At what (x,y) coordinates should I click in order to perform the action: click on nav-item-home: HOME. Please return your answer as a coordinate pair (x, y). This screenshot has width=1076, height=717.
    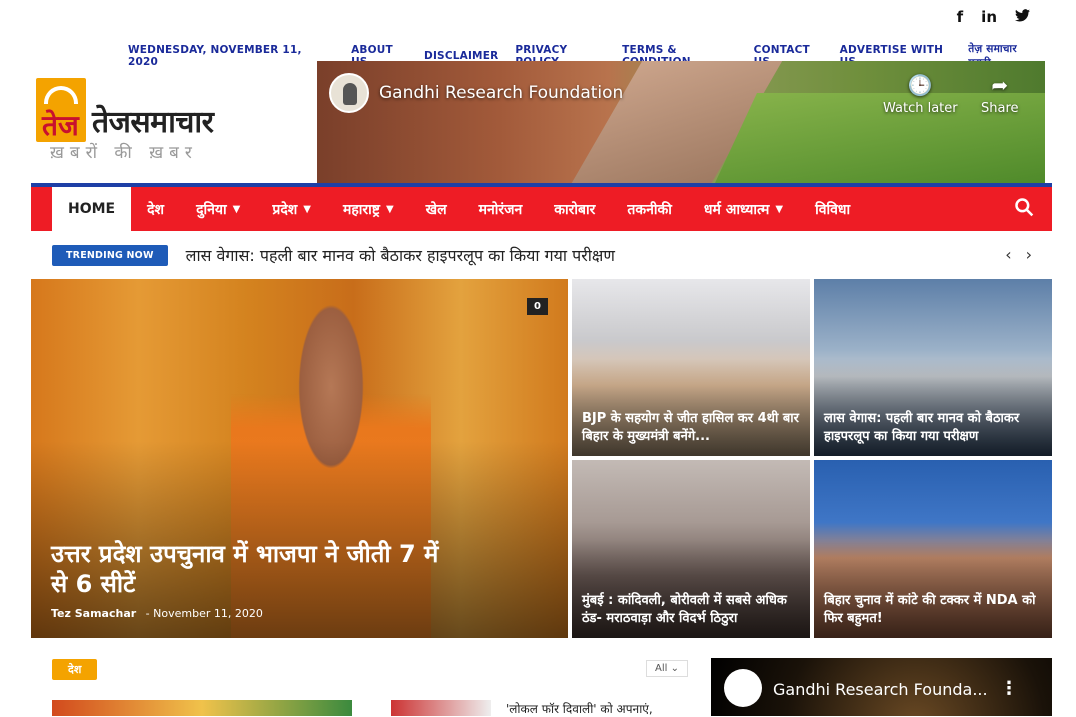
    Looking at the image, I should click on (92, 209).